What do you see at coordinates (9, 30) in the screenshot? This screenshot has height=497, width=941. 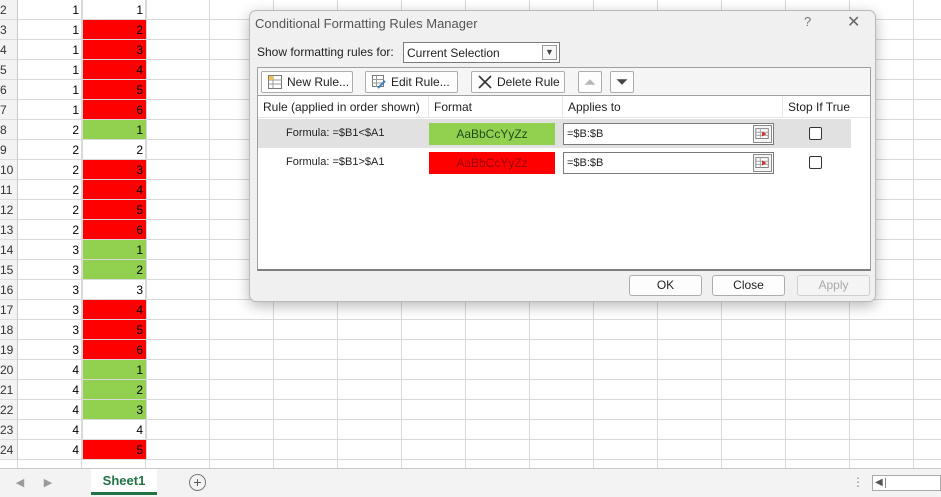 I see `row-header: 3` at bounding box center [9, 30].